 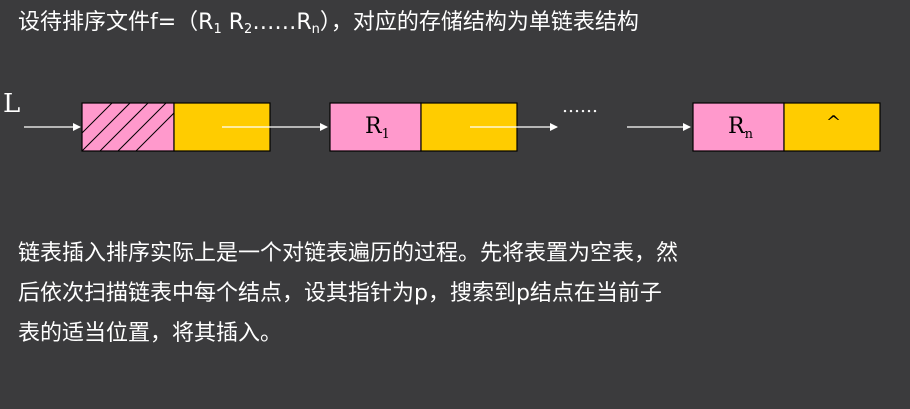 What do you see at coordinates (340, 293) in the screenshot?
I see `description-line-2: 后依次扫描链表中每个结点，设其指针为p，搜索到p结点在当前子` at bounding box center [340, 293].